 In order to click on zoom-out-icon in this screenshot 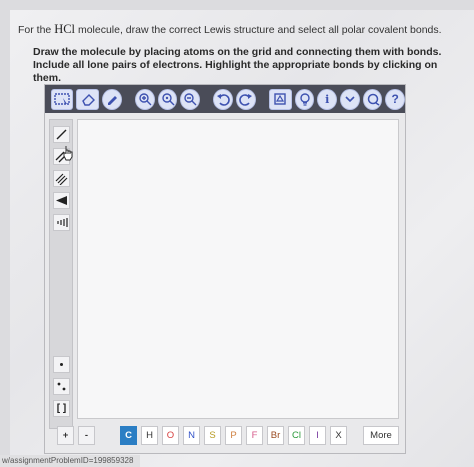, I will do `click(190, 99)`.